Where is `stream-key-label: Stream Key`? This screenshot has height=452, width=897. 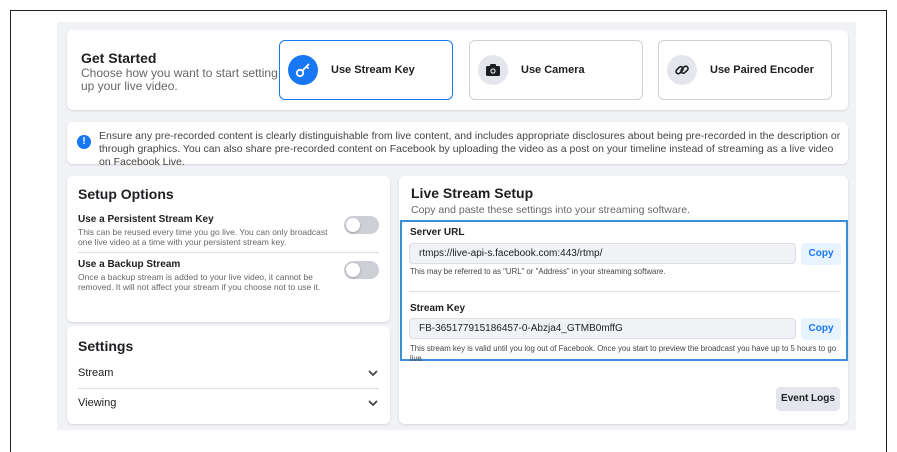
stream-key-label: Stream Key is located at coordinates (438, 308).